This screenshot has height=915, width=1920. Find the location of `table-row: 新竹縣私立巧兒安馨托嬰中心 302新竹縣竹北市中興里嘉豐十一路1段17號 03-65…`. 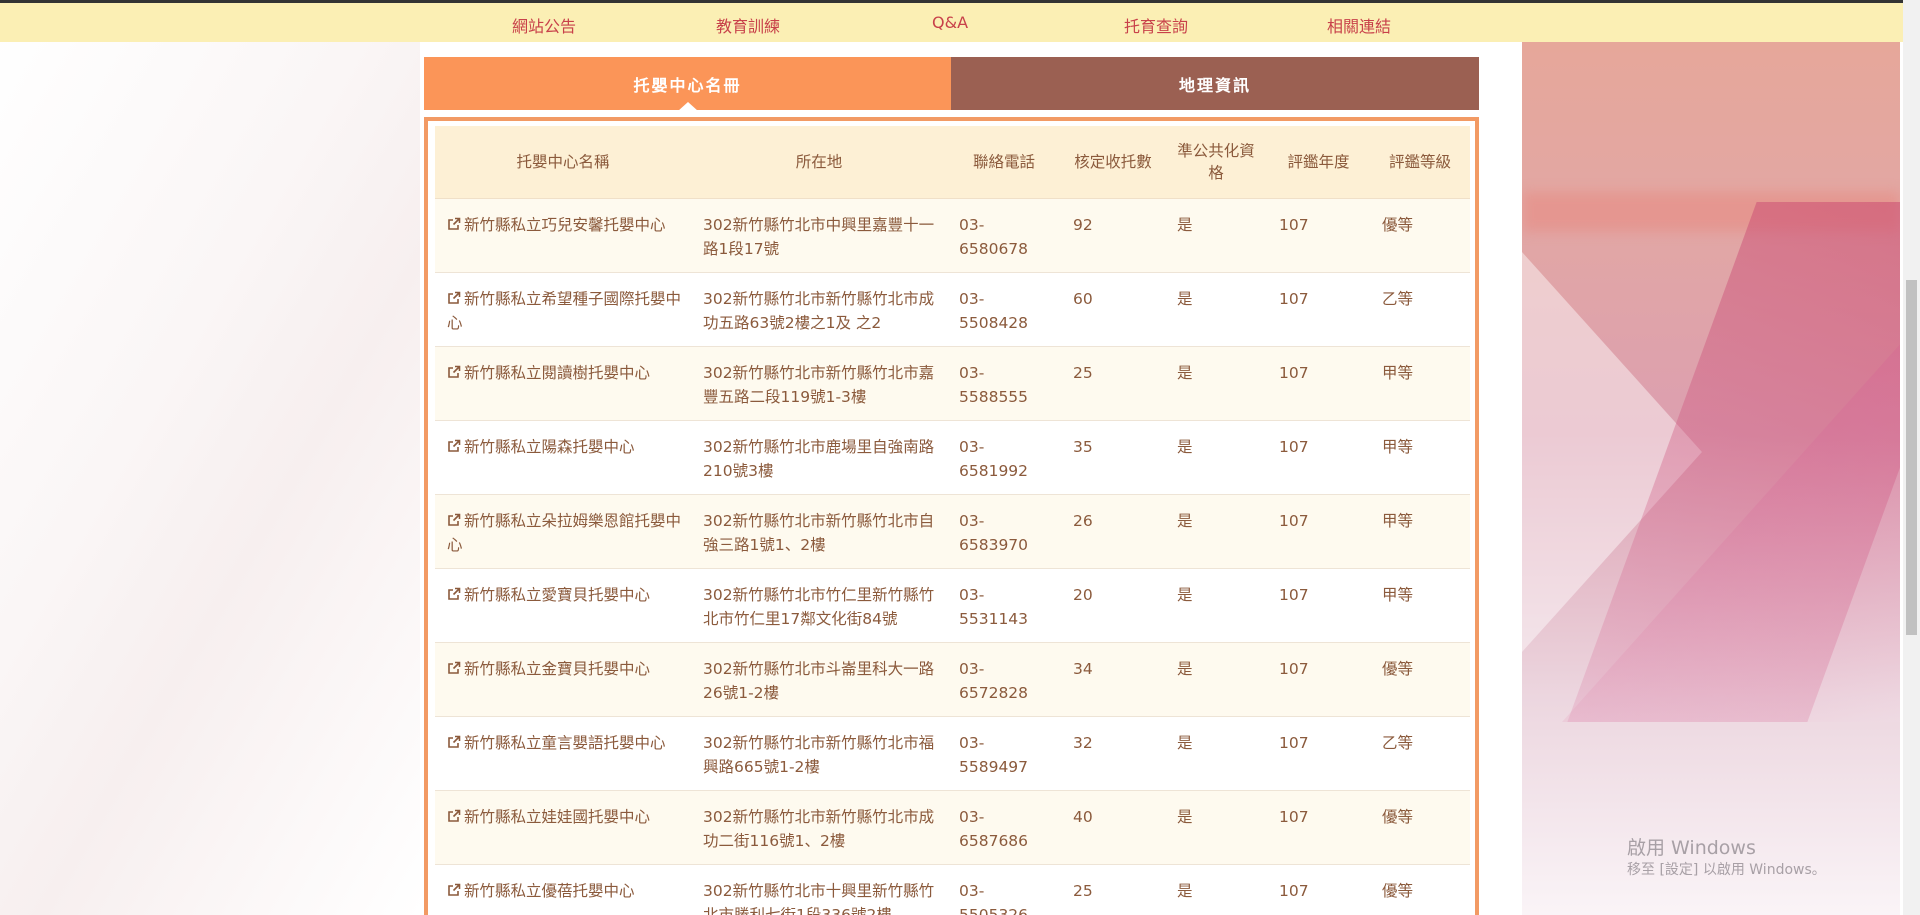

table-row: 新竹縣私立巧兒安馨托嬰中心 302新竹縣竹北市中興里嘉豐十一路1段17號 03-65… is located at coordinates (952, 235).